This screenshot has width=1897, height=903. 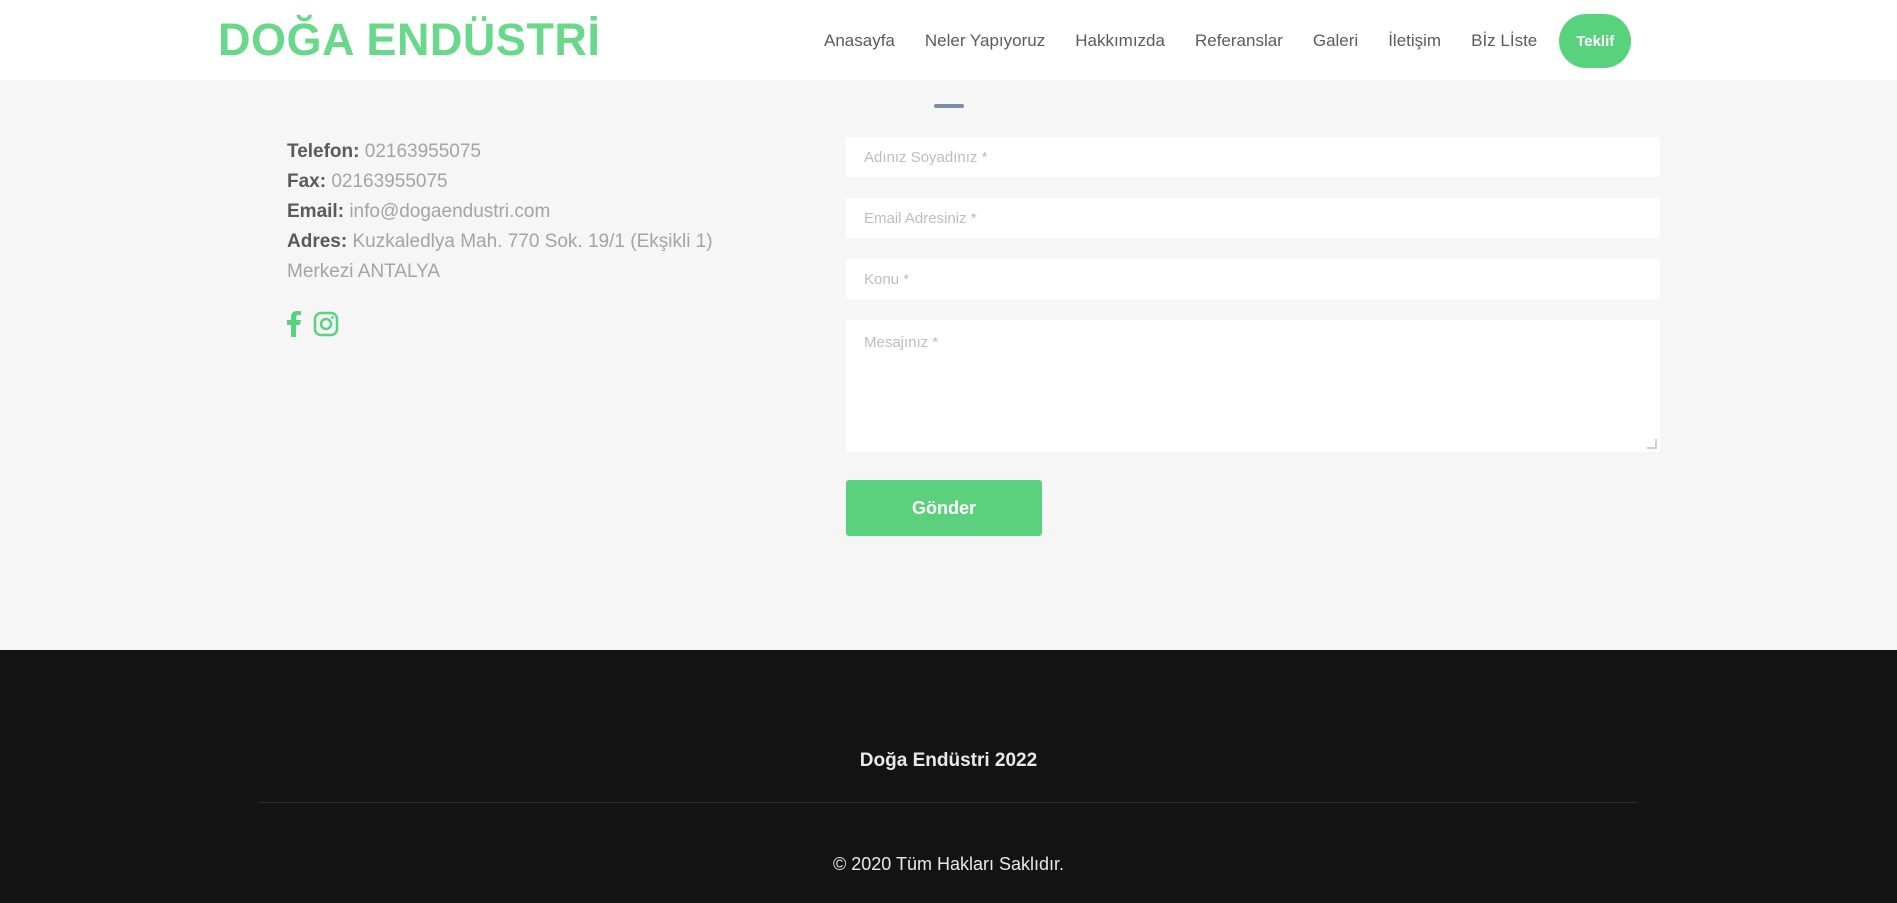 What do you see at coordinates (948, 864) in the screenshot?
I see `footer-copyright: © 2020 Tüm Hakları Saklıdır.` at bounding box center [948, 864].